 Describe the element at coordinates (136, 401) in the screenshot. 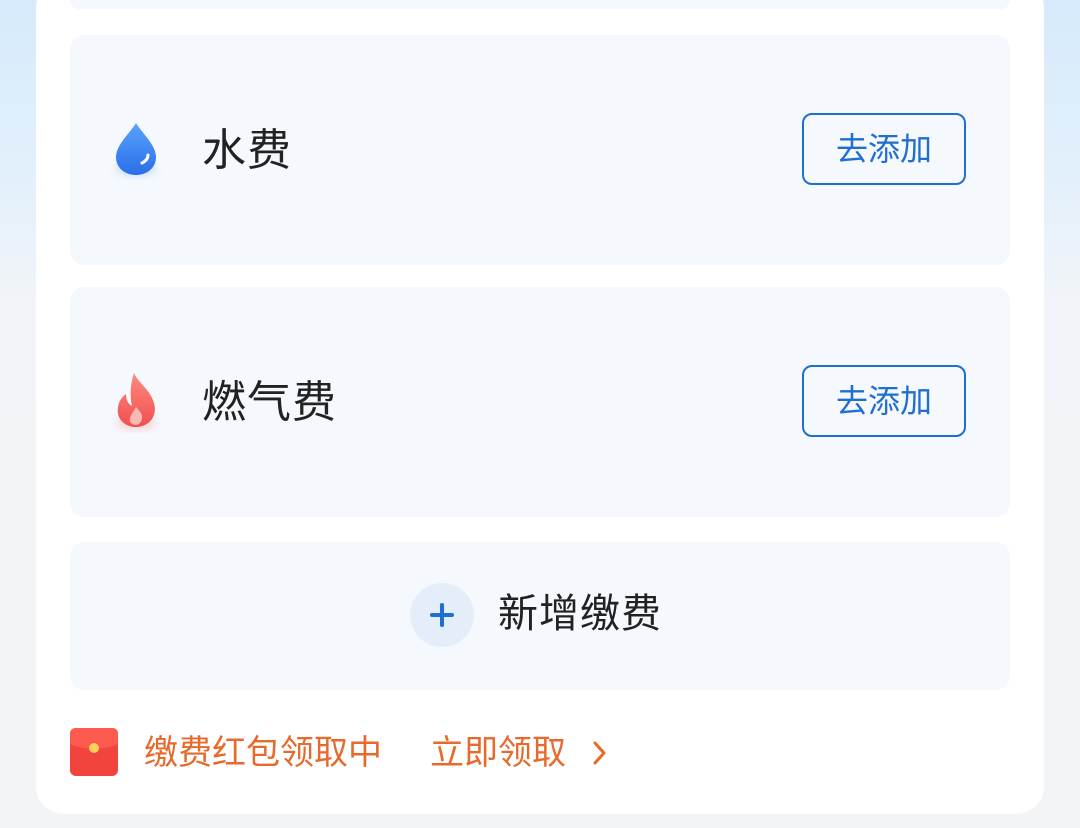

I see `flame-icon` at that location.